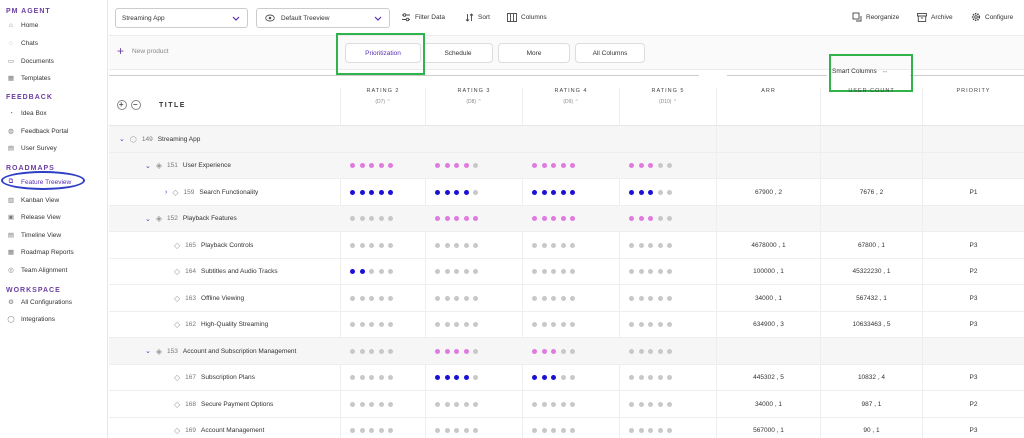 The image size is (1024, 438). What do you see at coordinates (136, 105) in the screenshot?
I see `collapse-all-icon: −` at bounding box center [136, 105].